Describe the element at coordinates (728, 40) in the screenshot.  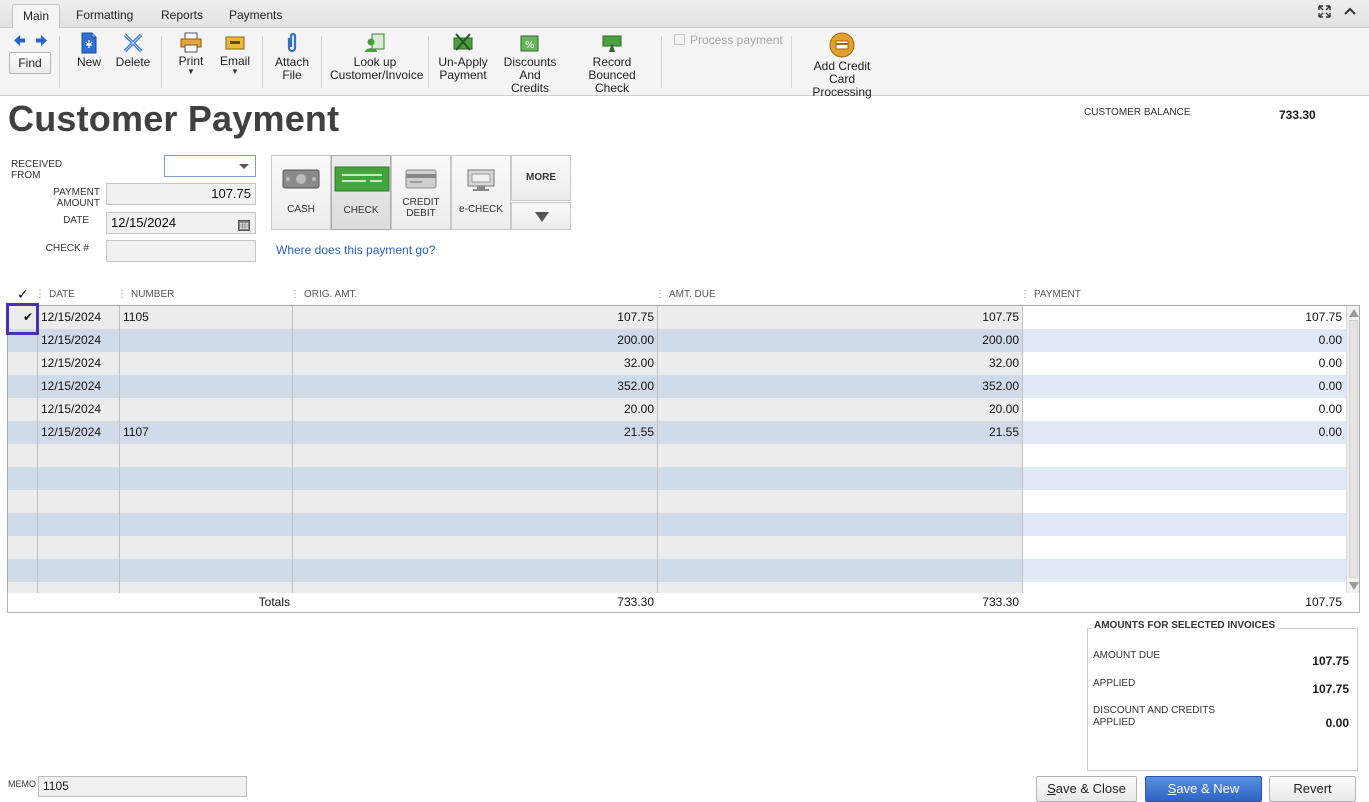
I see `process-payment-checkbox: Process payment` at that location.